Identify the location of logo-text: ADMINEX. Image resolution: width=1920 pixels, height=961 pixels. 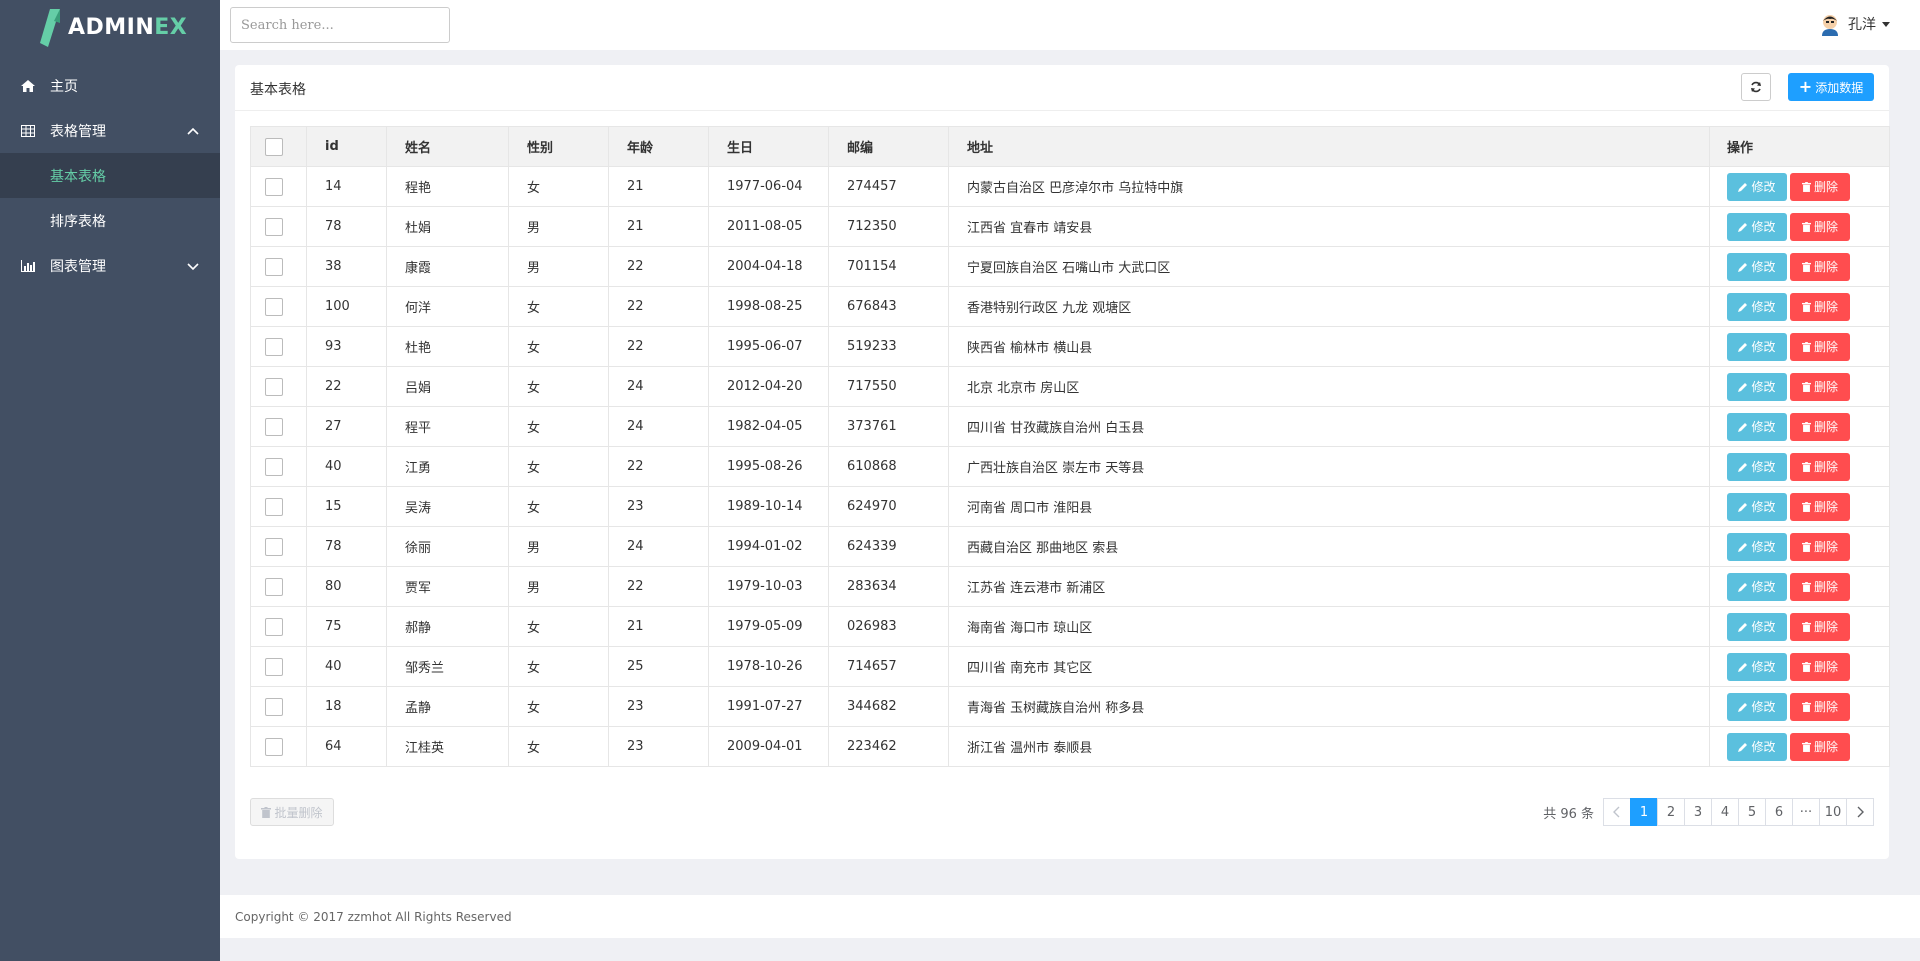
(128, 27).